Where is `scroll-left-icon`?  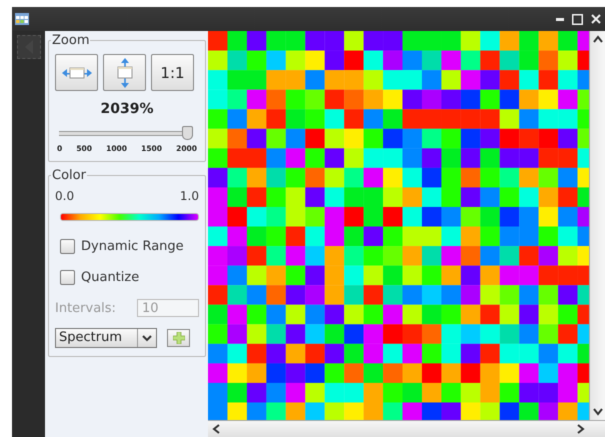
scroll-left-icon is located at coordinates (216, 429).